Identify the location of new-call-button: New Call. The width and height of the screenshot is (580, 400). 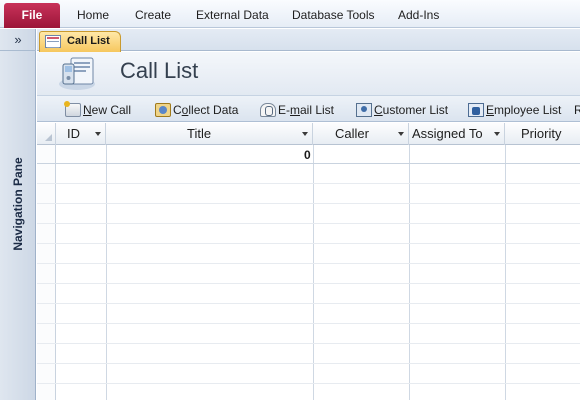
(98, 110).